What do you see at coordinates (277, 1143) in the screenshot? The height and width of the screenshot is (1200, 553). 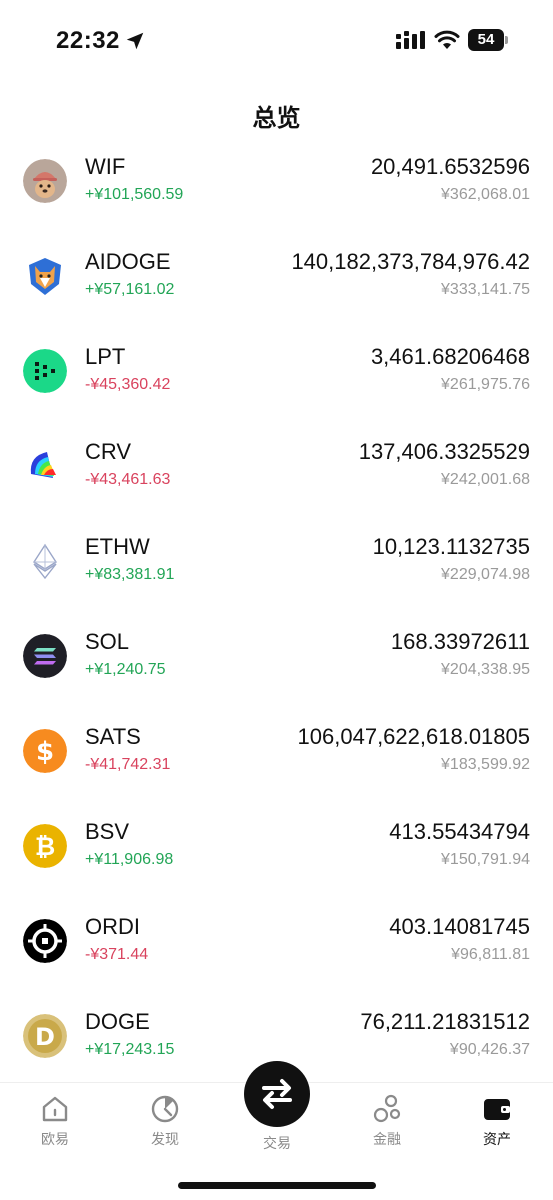 I see `tab-label-trade: 交易` at bounding box center [277, 1143].